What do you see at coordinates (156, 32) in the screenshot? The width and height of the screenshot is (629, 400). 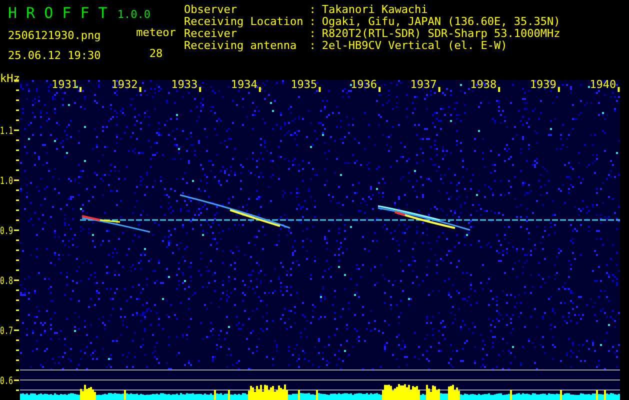 I see `meteor-label: meteor` at bounding box center [156, 32].